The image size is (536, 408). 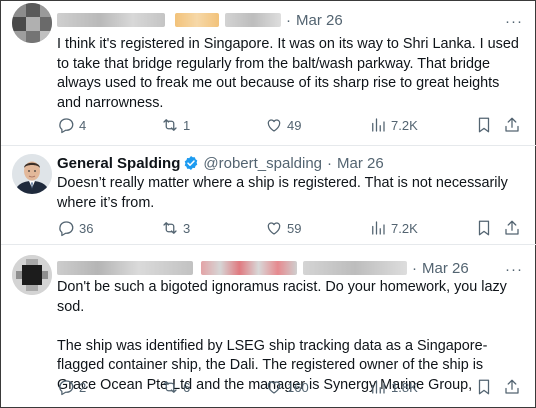 I want to click on reply-button: 2, so click(x=71, y=387).